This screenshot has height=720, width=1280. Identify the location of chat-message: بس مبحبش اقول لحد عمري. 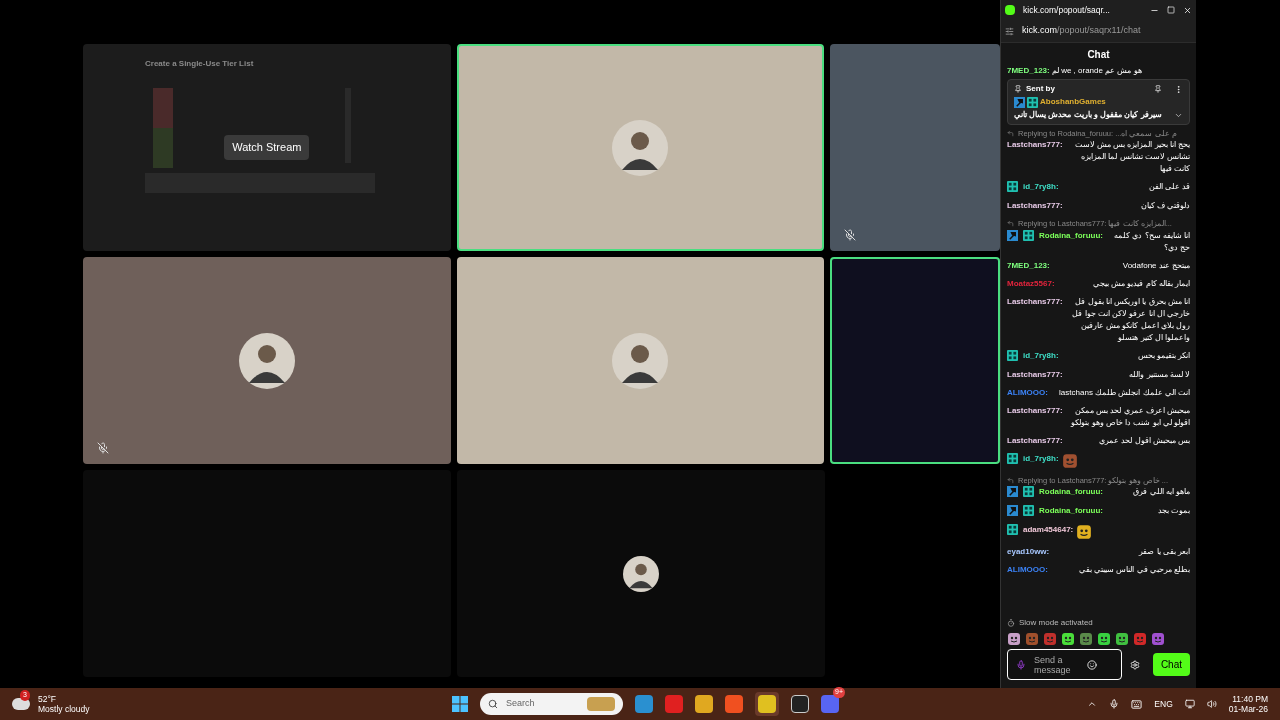
(1144, 440).